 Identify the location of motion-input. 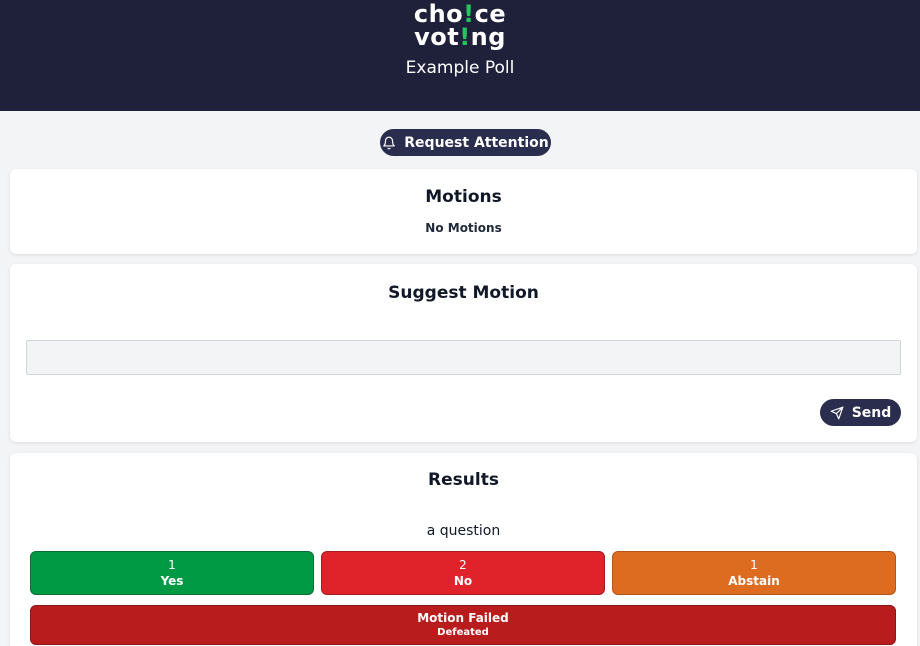
(463, 357).